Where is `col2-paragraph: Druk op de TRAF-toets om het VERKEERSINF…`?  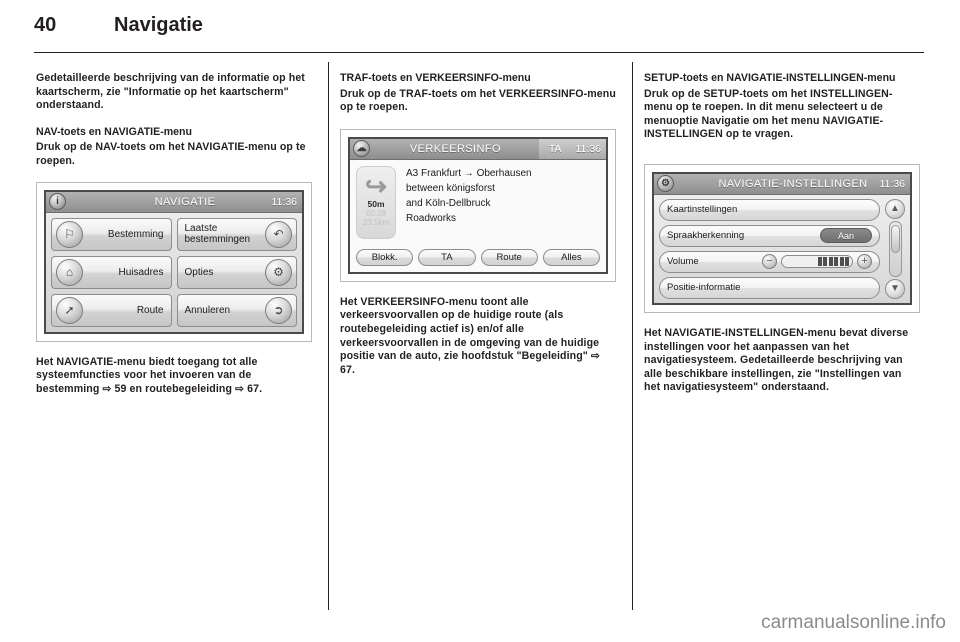 col2-paragraph: Druk op de TRAF-toets om het VERKEERSINF… is located at coordinates (478, 100).